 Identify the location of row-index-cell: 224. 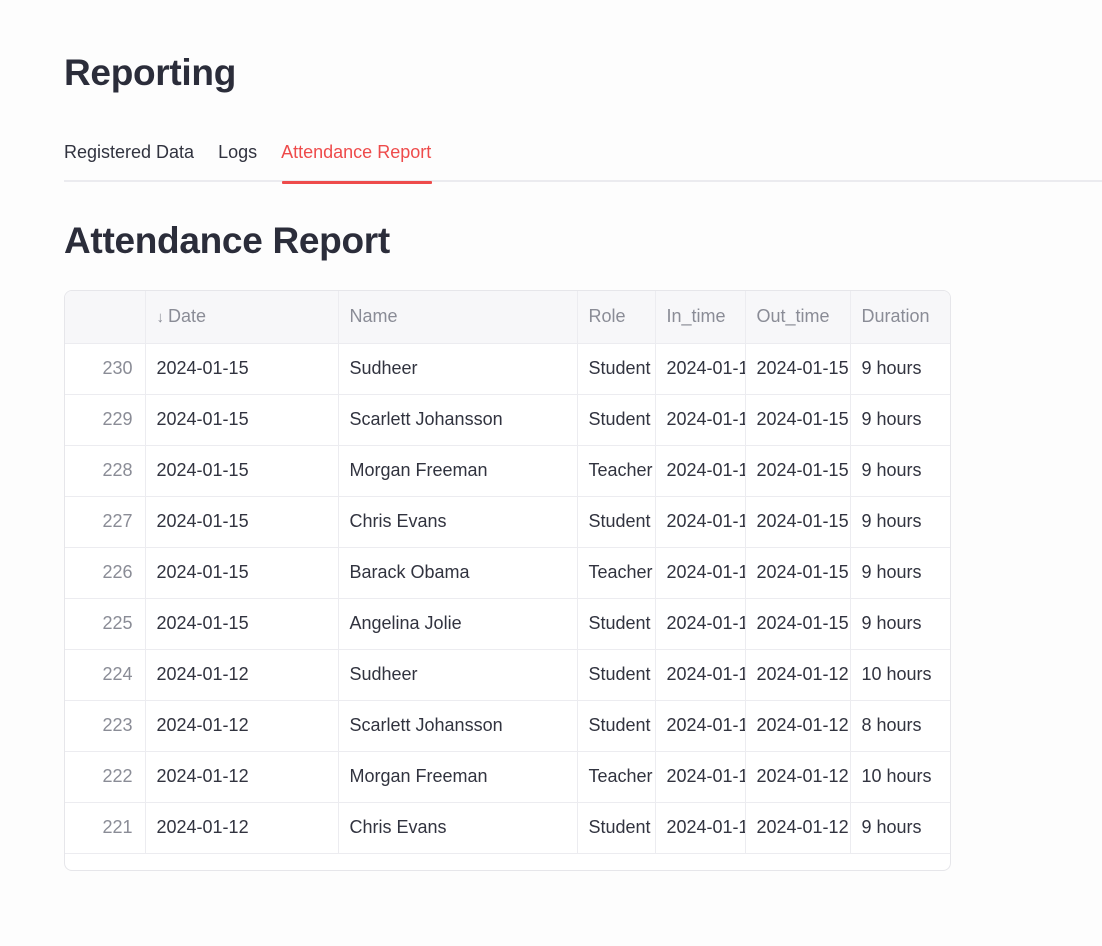
(105, 675).